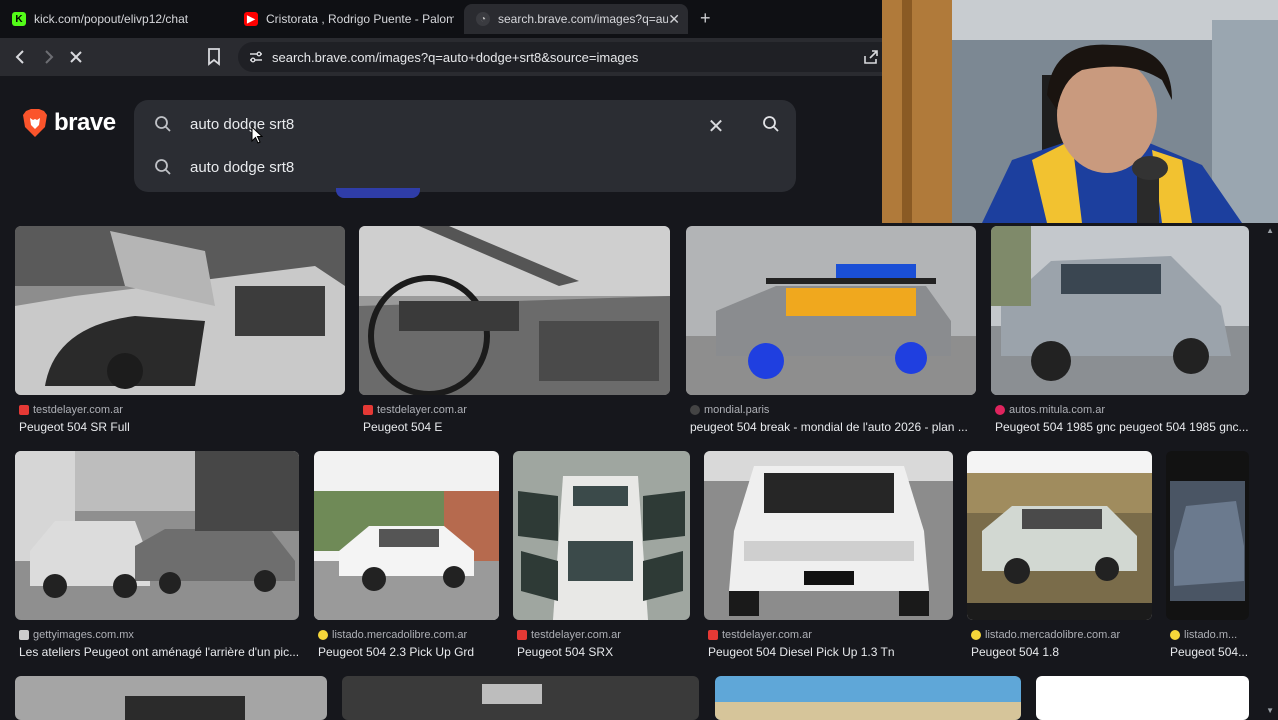  Describe the element at coordinates (76, 635) in the screenshot. I see `result-source: gettyimages.com.mx` at that location.